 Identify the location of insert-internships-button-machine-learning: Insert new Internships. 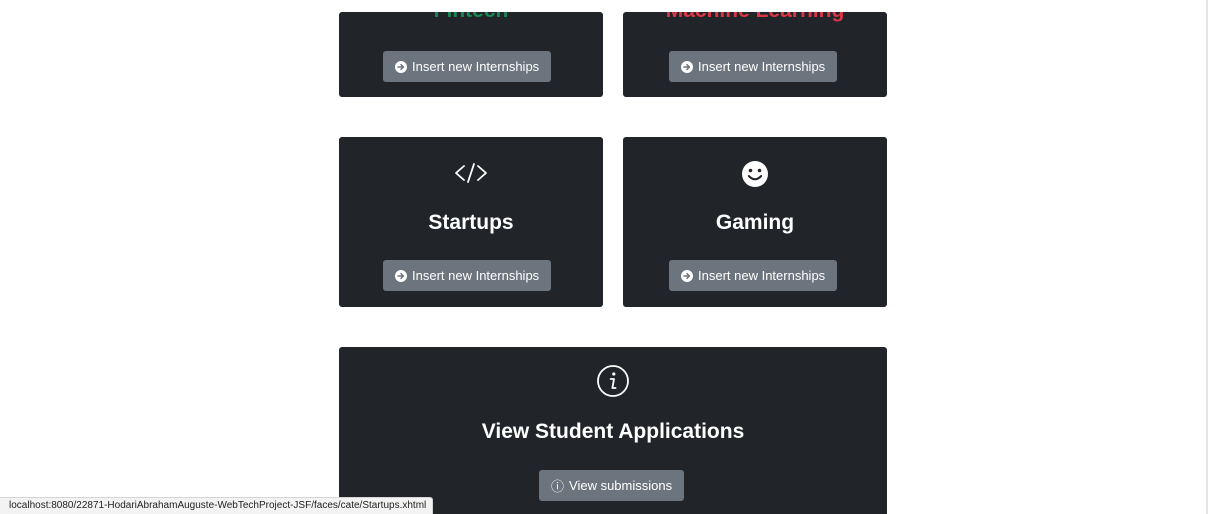
(753, 66).